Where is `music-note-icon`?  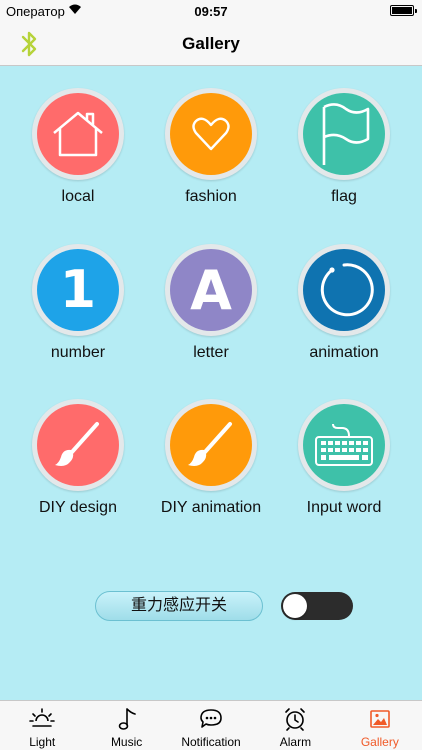
music-note-icon is located at coordinates (127, 719).